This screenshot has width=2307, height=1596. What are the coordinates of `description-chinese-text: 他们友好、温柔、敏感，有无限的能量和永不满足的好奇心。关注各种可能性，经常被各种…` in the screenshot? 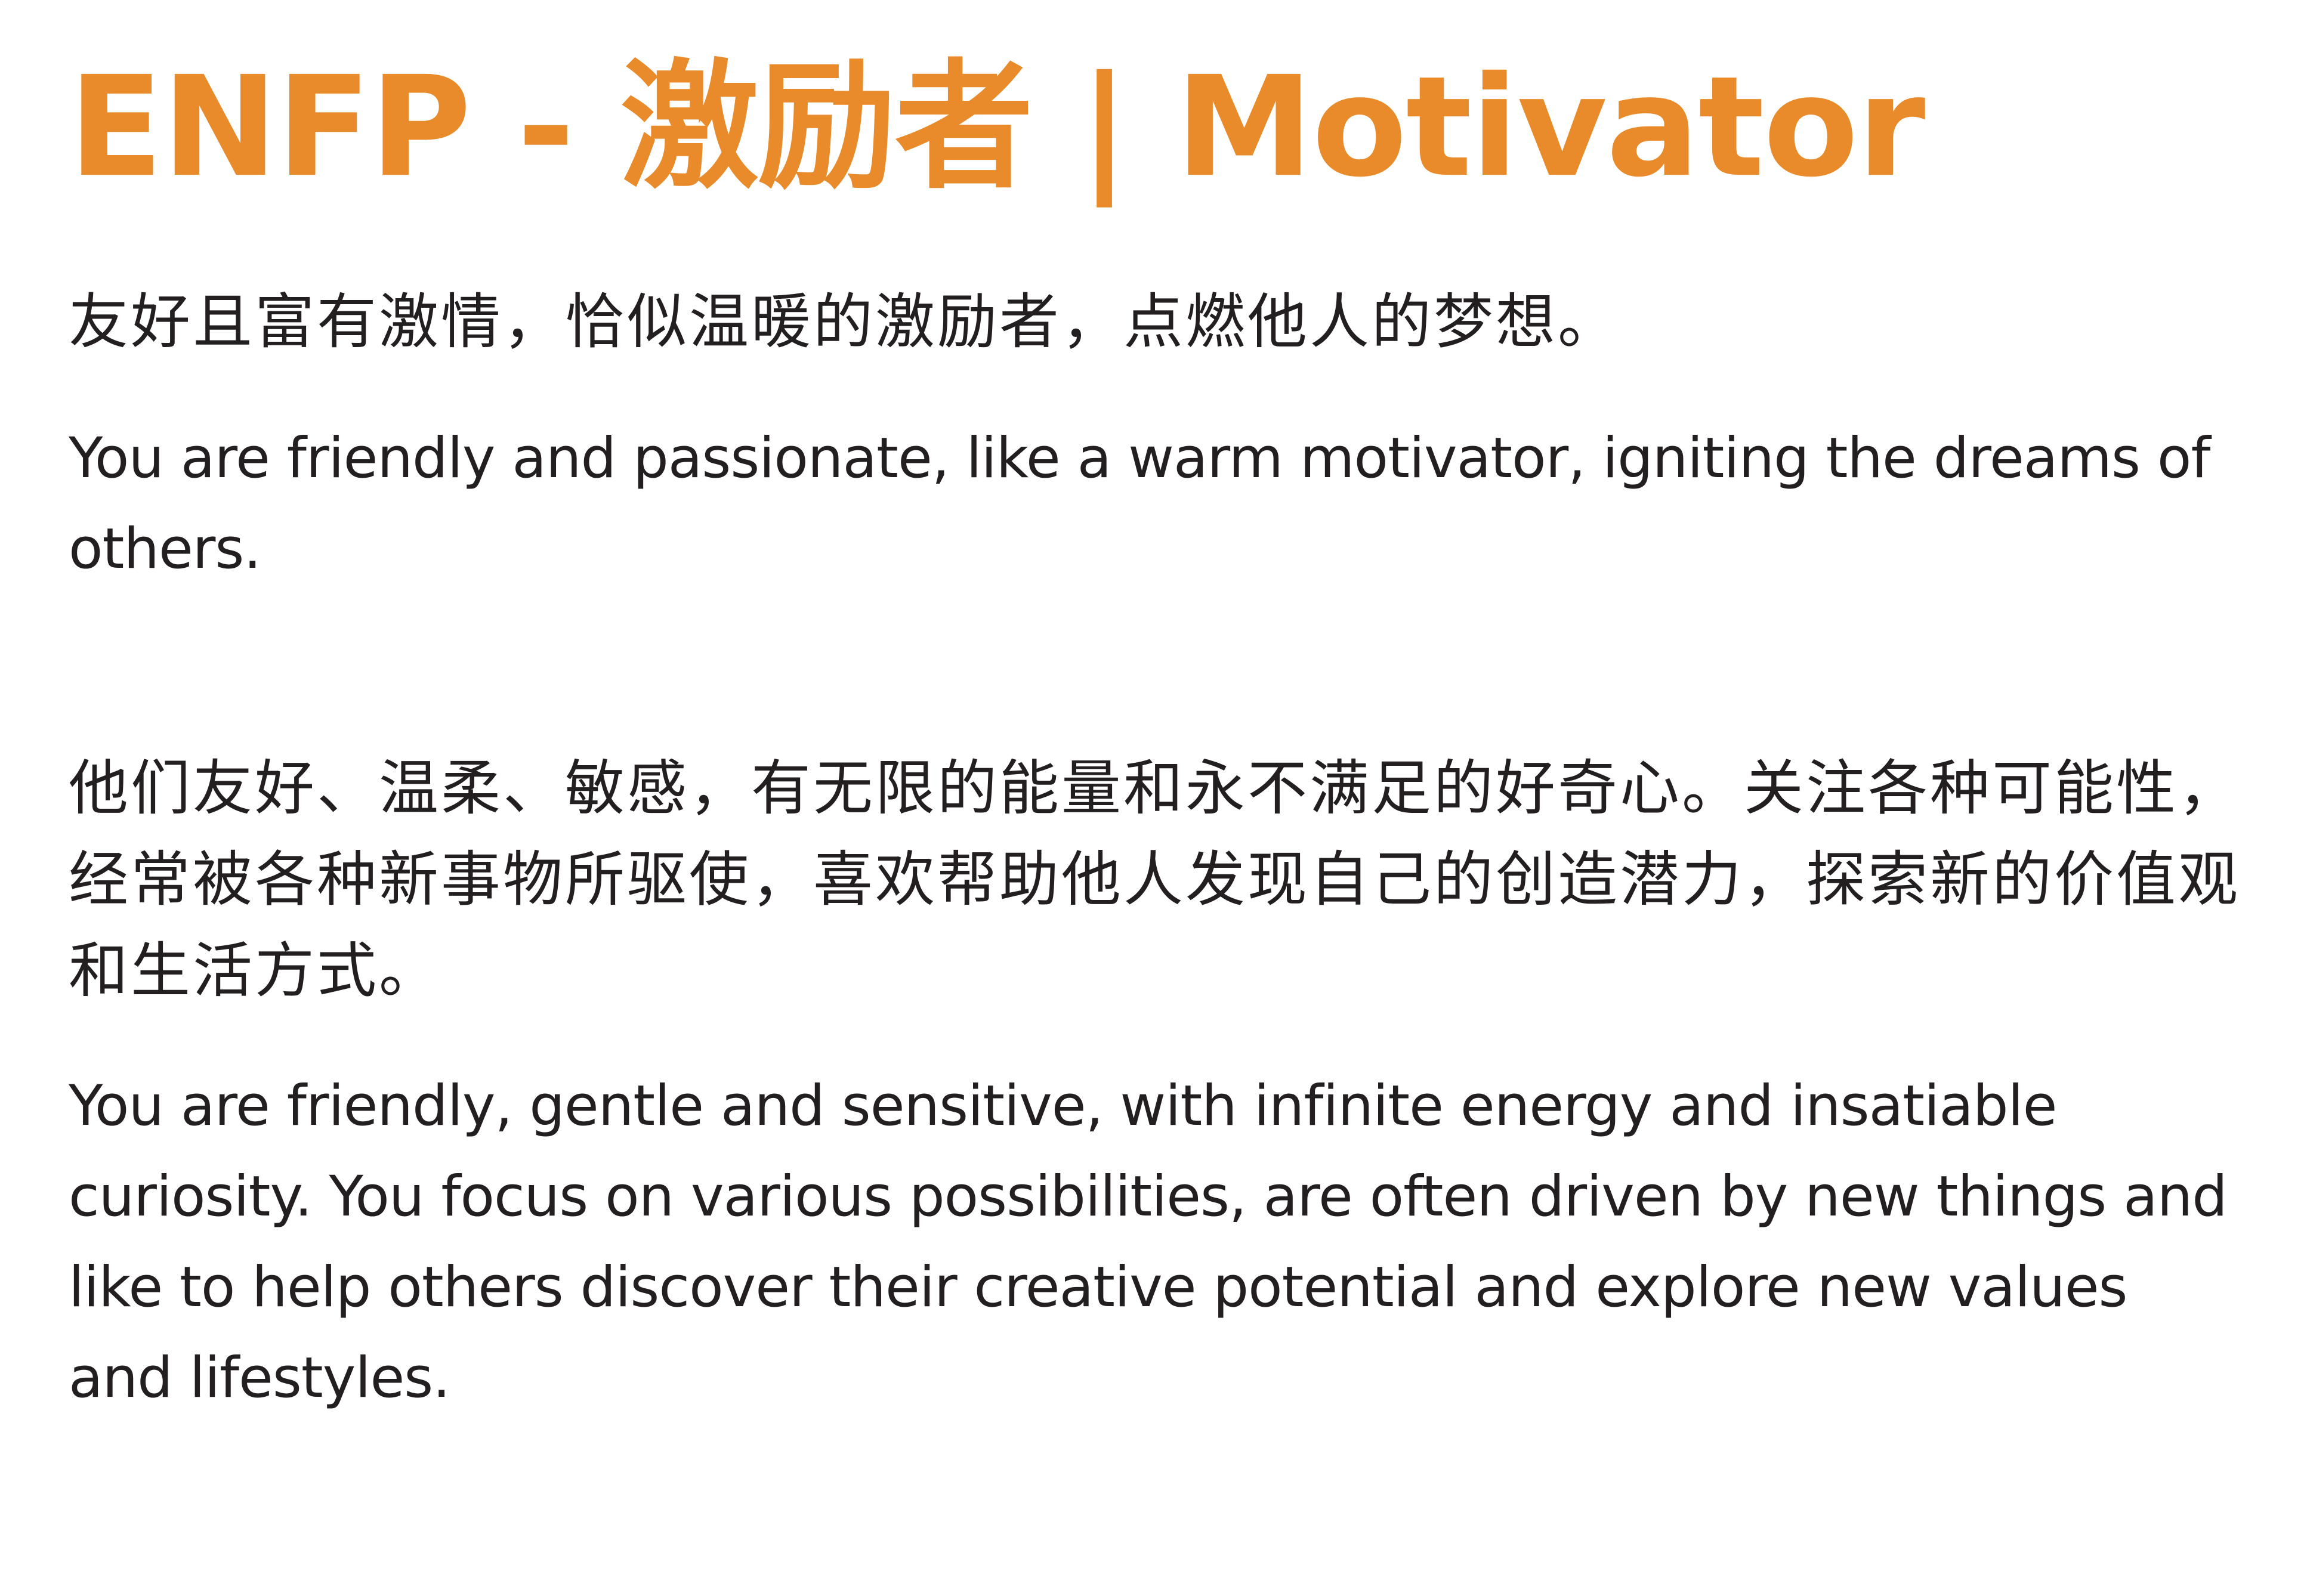 It's located at (1155, 879).